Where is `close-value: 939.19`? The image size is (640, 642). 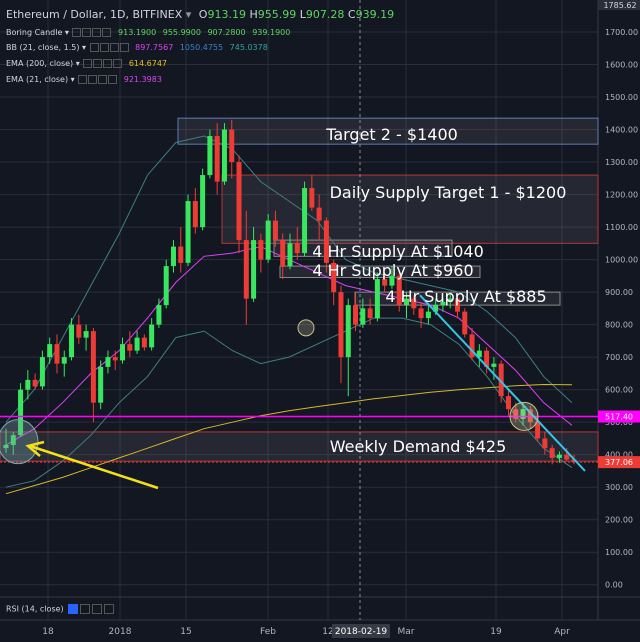
close-value: 939.19 is located at coordinates (375, 14).